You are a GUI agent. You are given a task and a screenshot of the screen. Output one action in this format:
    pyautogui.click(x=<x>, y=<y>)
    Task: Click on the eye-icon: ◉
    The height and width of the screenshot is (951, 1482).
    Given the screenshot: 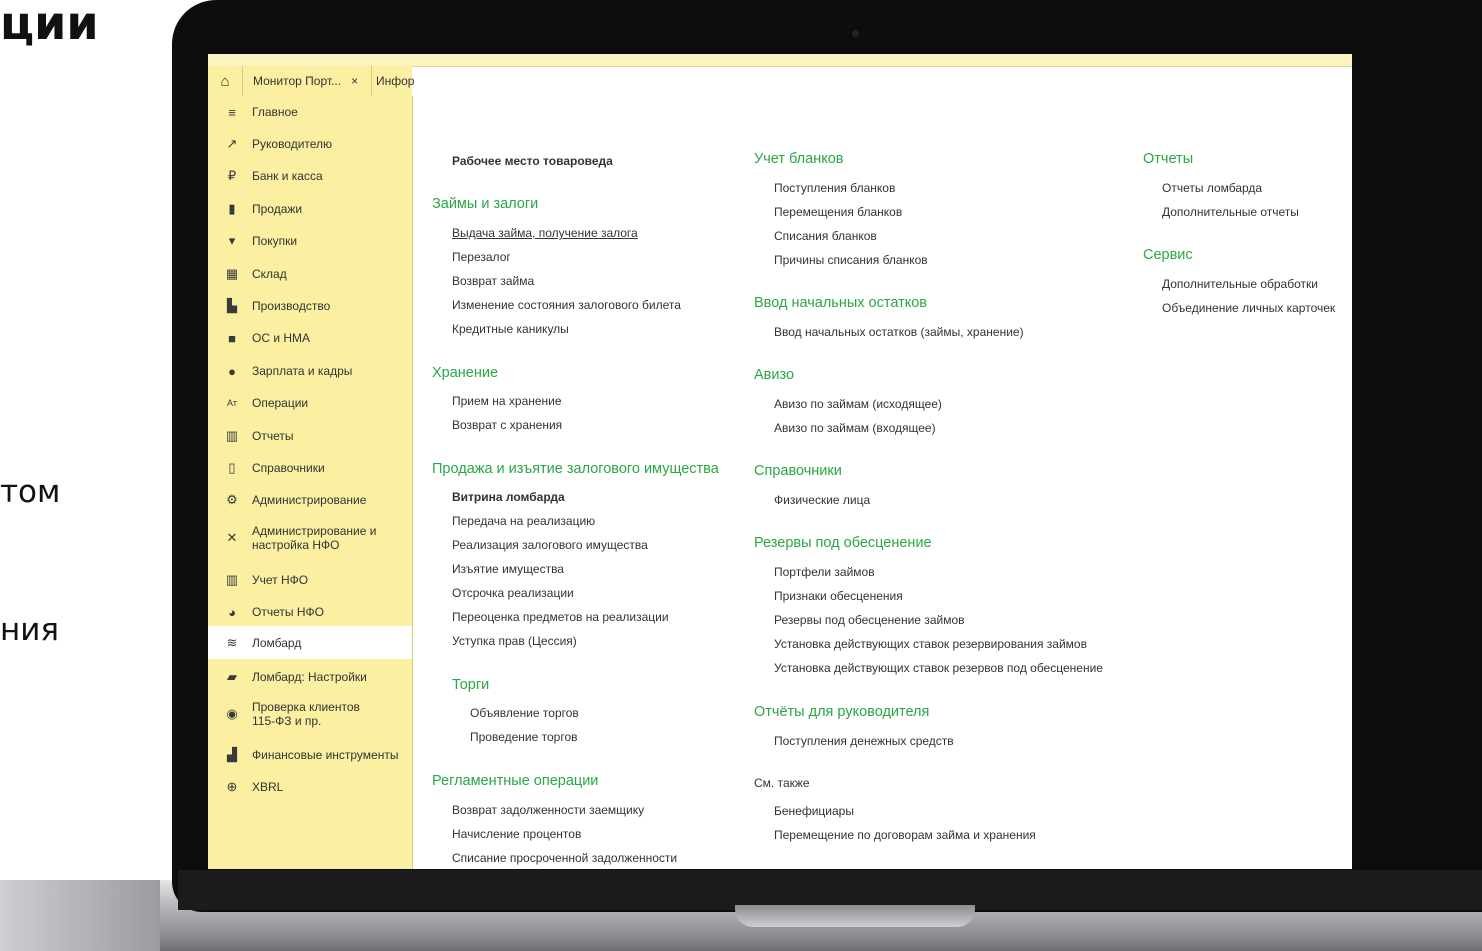 What is the action you would take?
    pyautogui.click(x=232, y=713)
    